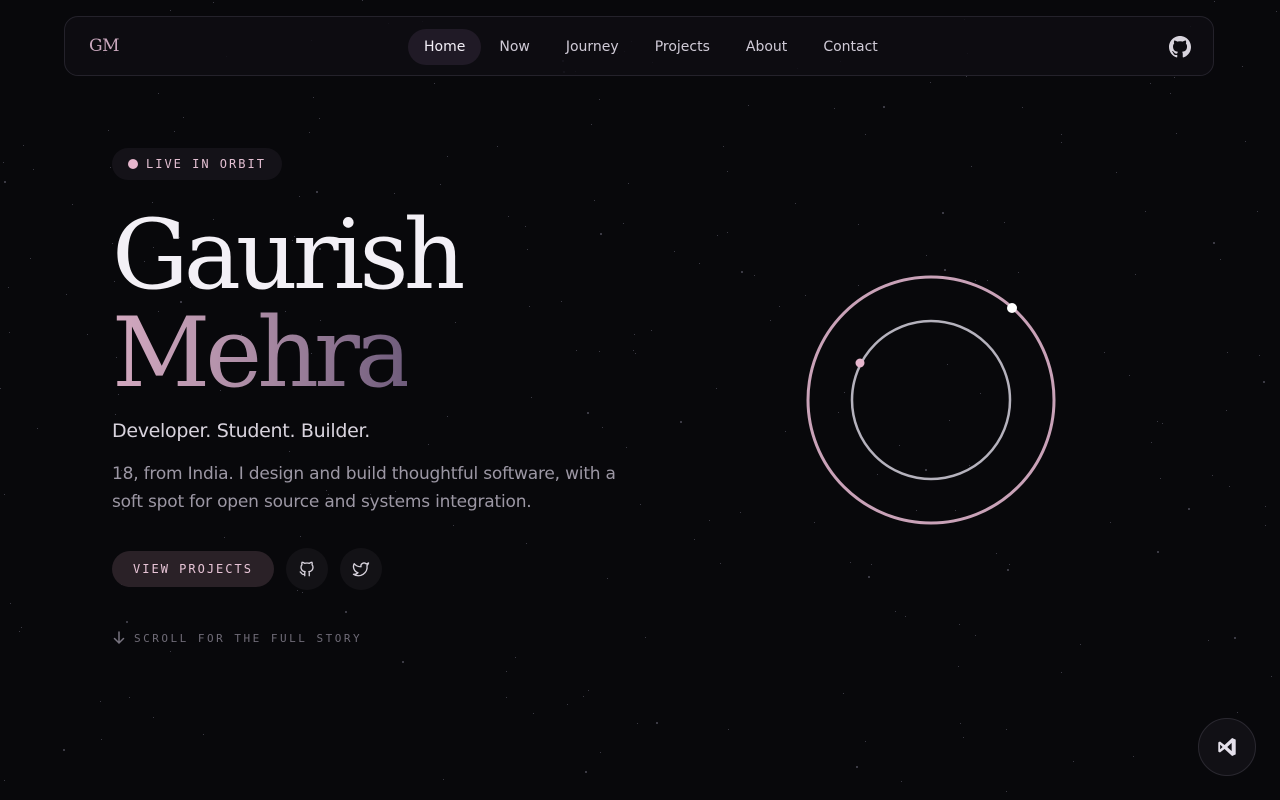 The image size is (1280, 800). Describe the element at coordinates (262, 353) in the screenshot. I see `hero-last-name: Mehra` at that location.